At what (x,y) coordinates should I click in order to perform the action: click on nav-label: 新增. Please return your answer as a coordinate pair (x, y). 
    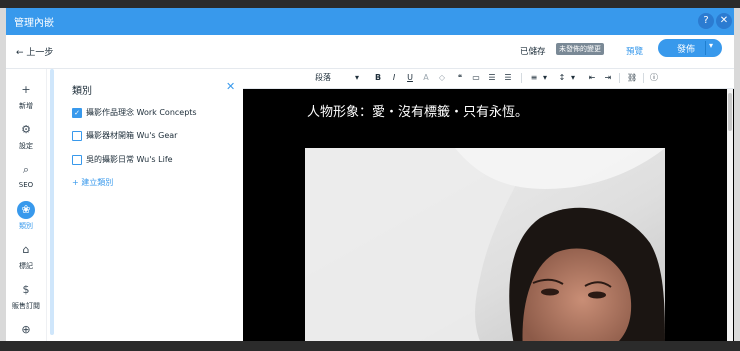
    Looking at the image, I should click on (26, 106).